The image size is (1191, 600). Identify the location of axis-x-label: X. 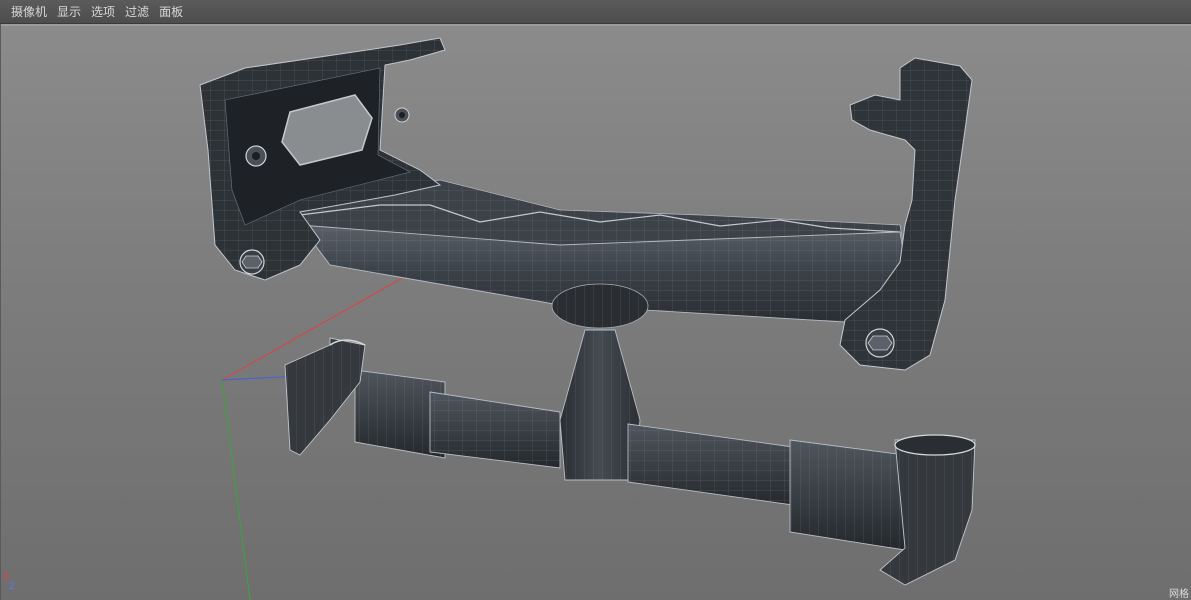
(6, 577).